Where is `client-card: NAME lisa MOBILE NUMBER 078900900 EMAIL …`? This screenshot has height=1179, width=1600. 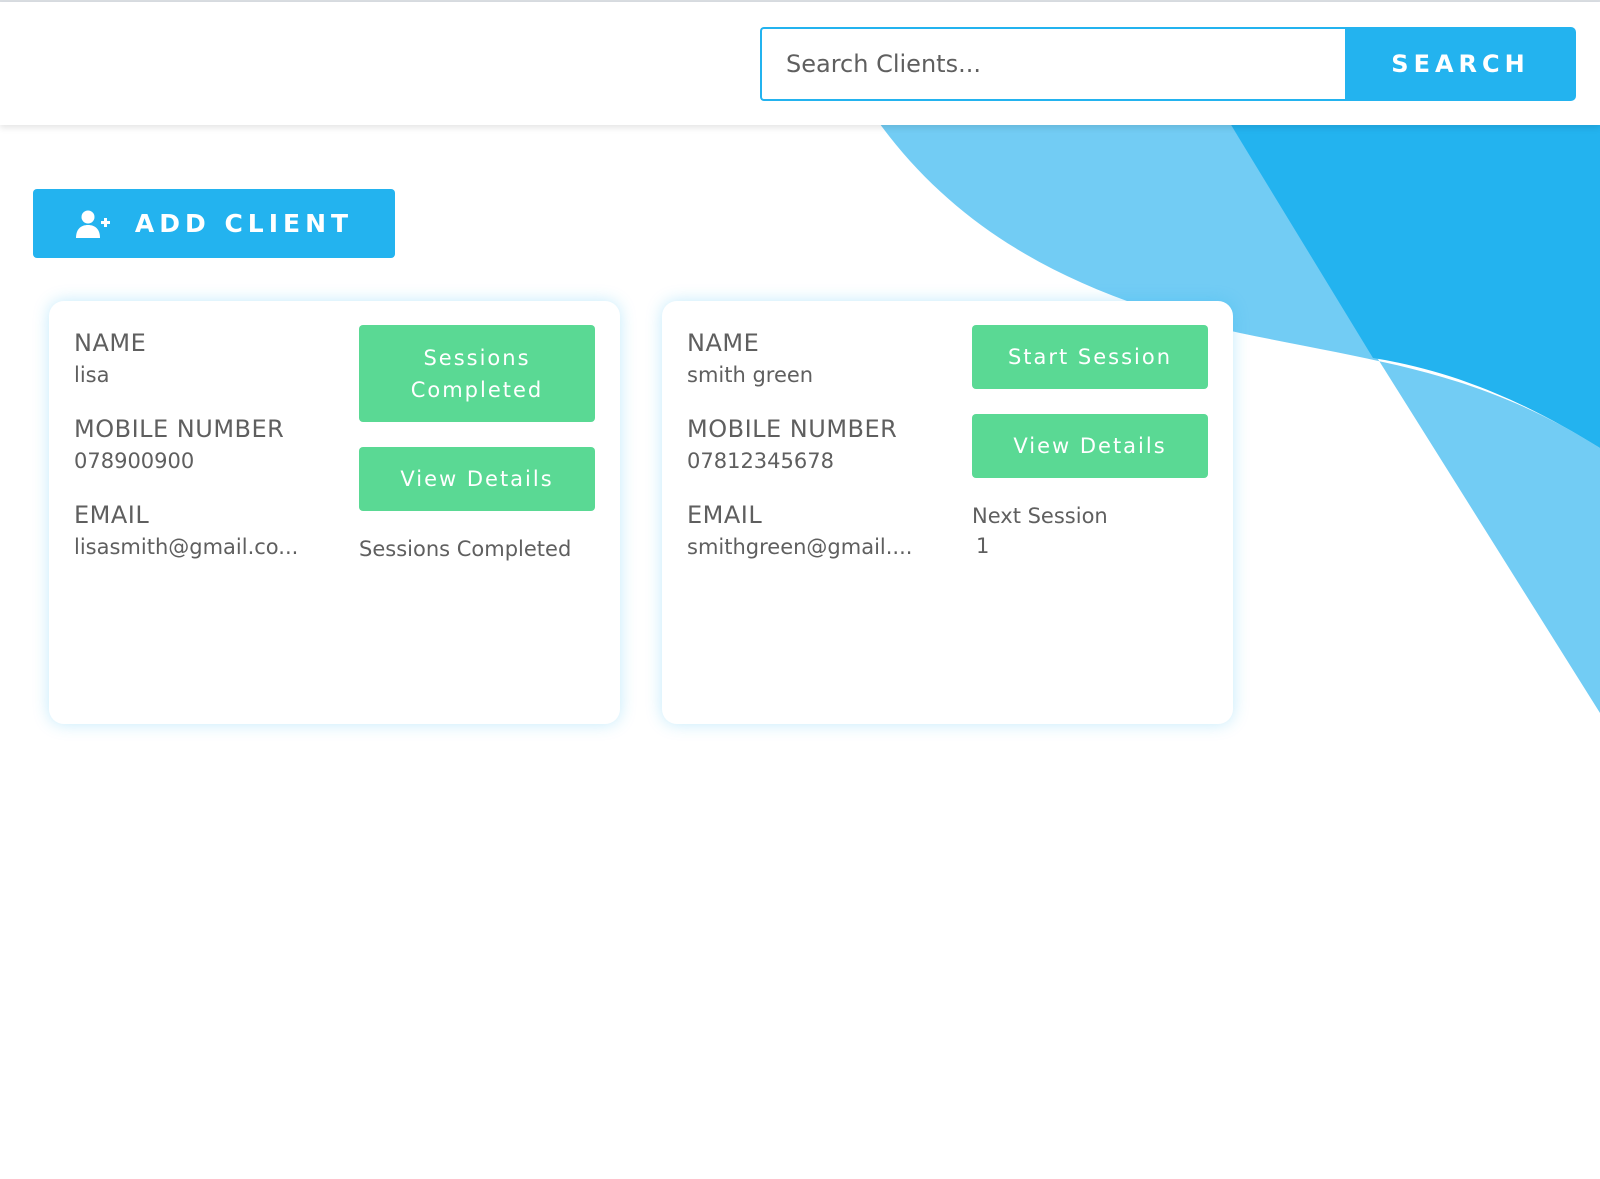
client-card: NAME lisa MOBILE NUMBER 078900900 EMAIL … is located at coordinates (334, 512).